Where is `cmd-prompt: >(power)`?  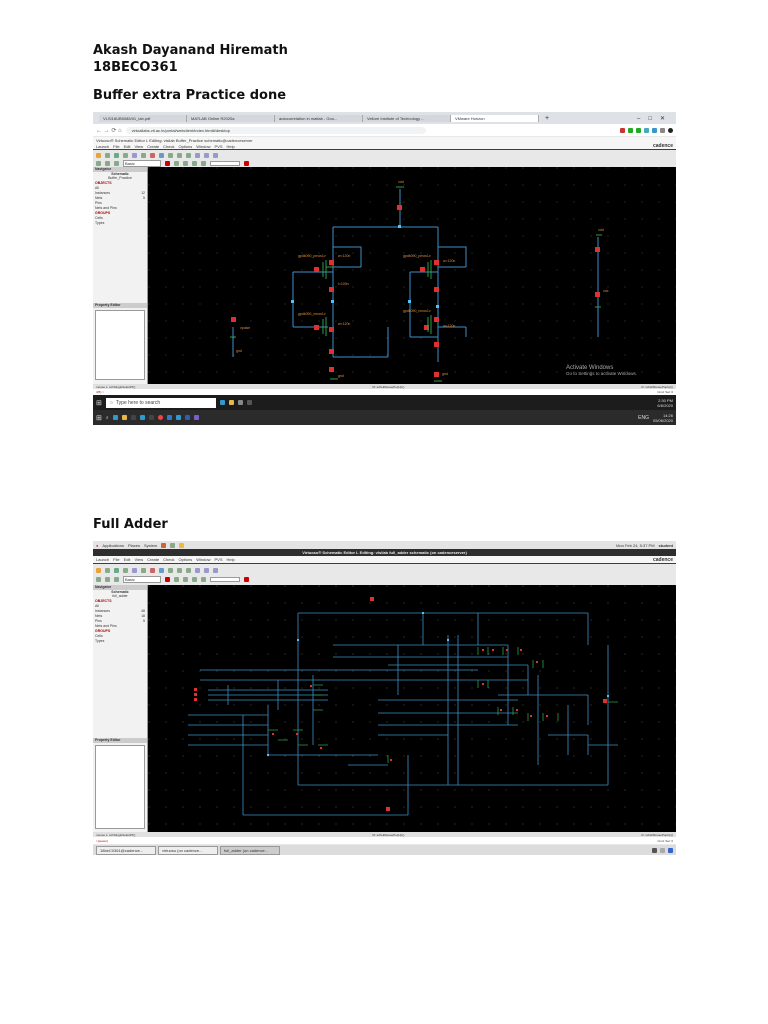
cmd-prompt: >(power) is located at coordinates (102, 841).